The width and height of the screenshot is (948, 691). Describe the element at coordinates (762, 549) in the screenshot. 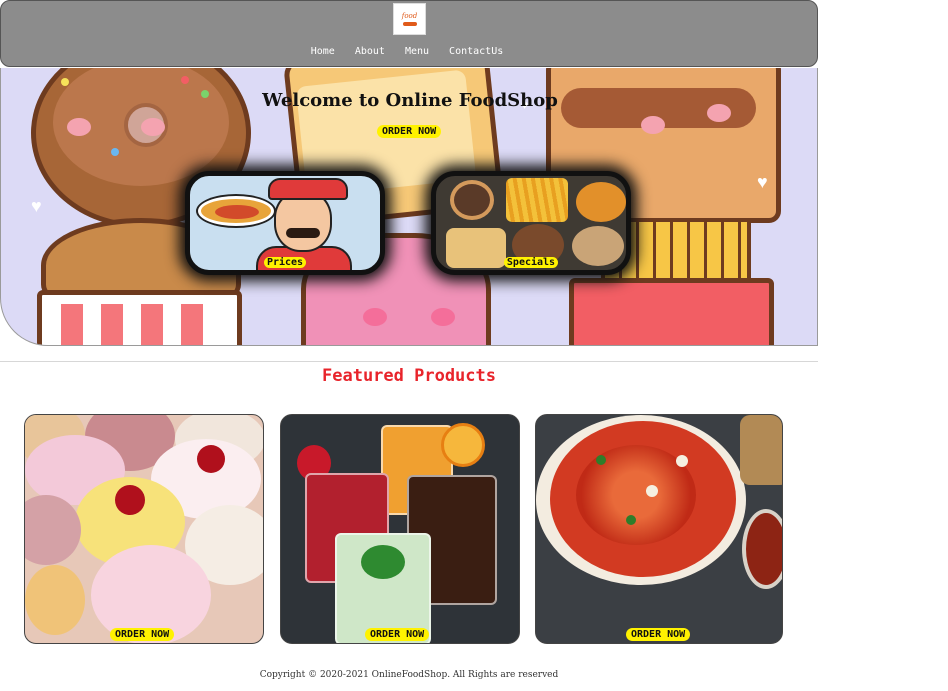

I see `side-bowl-photo` at that location.